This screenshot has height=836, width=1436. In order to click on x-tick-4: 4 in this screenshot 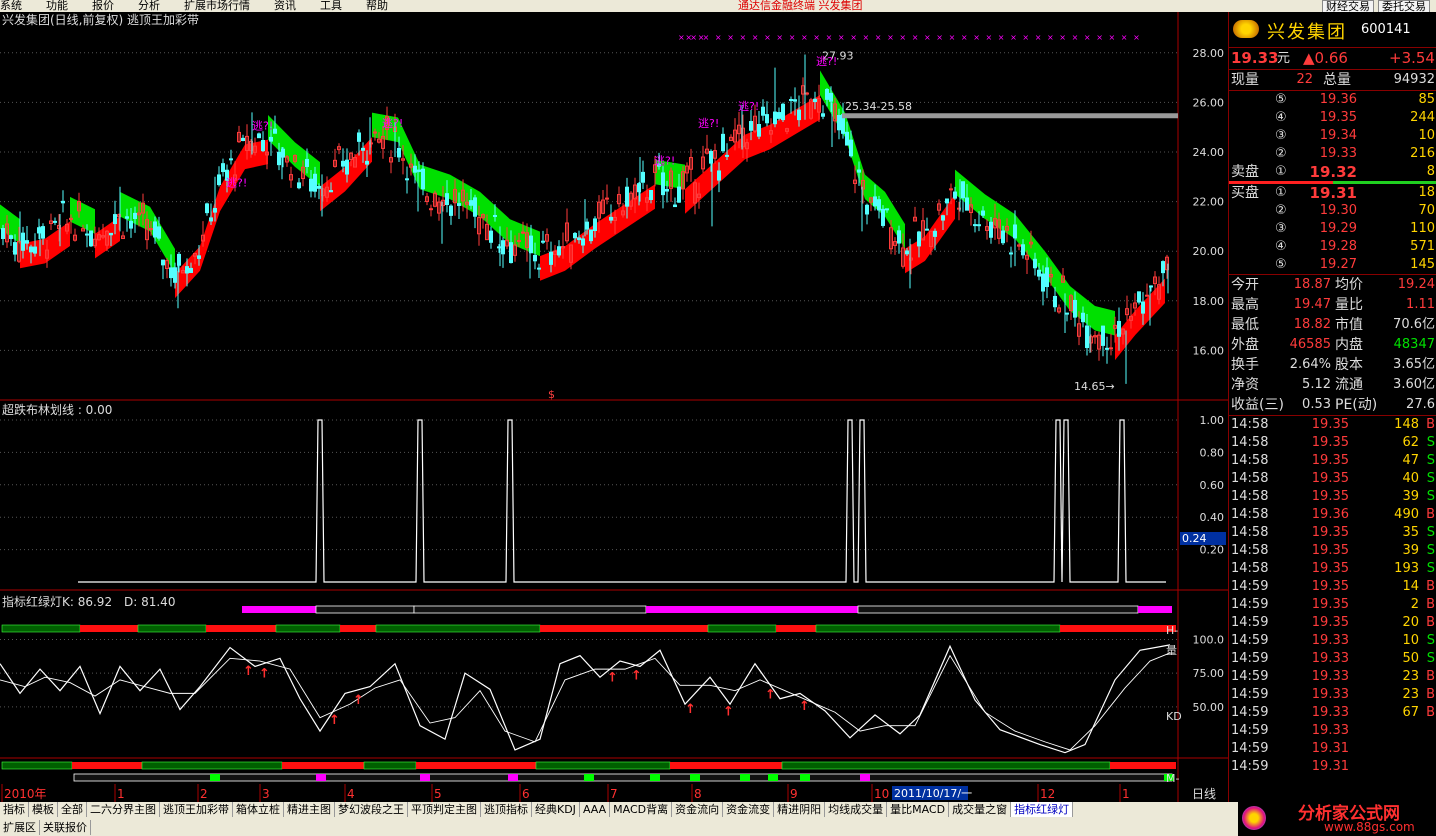, I will do `click(351, 794)`.